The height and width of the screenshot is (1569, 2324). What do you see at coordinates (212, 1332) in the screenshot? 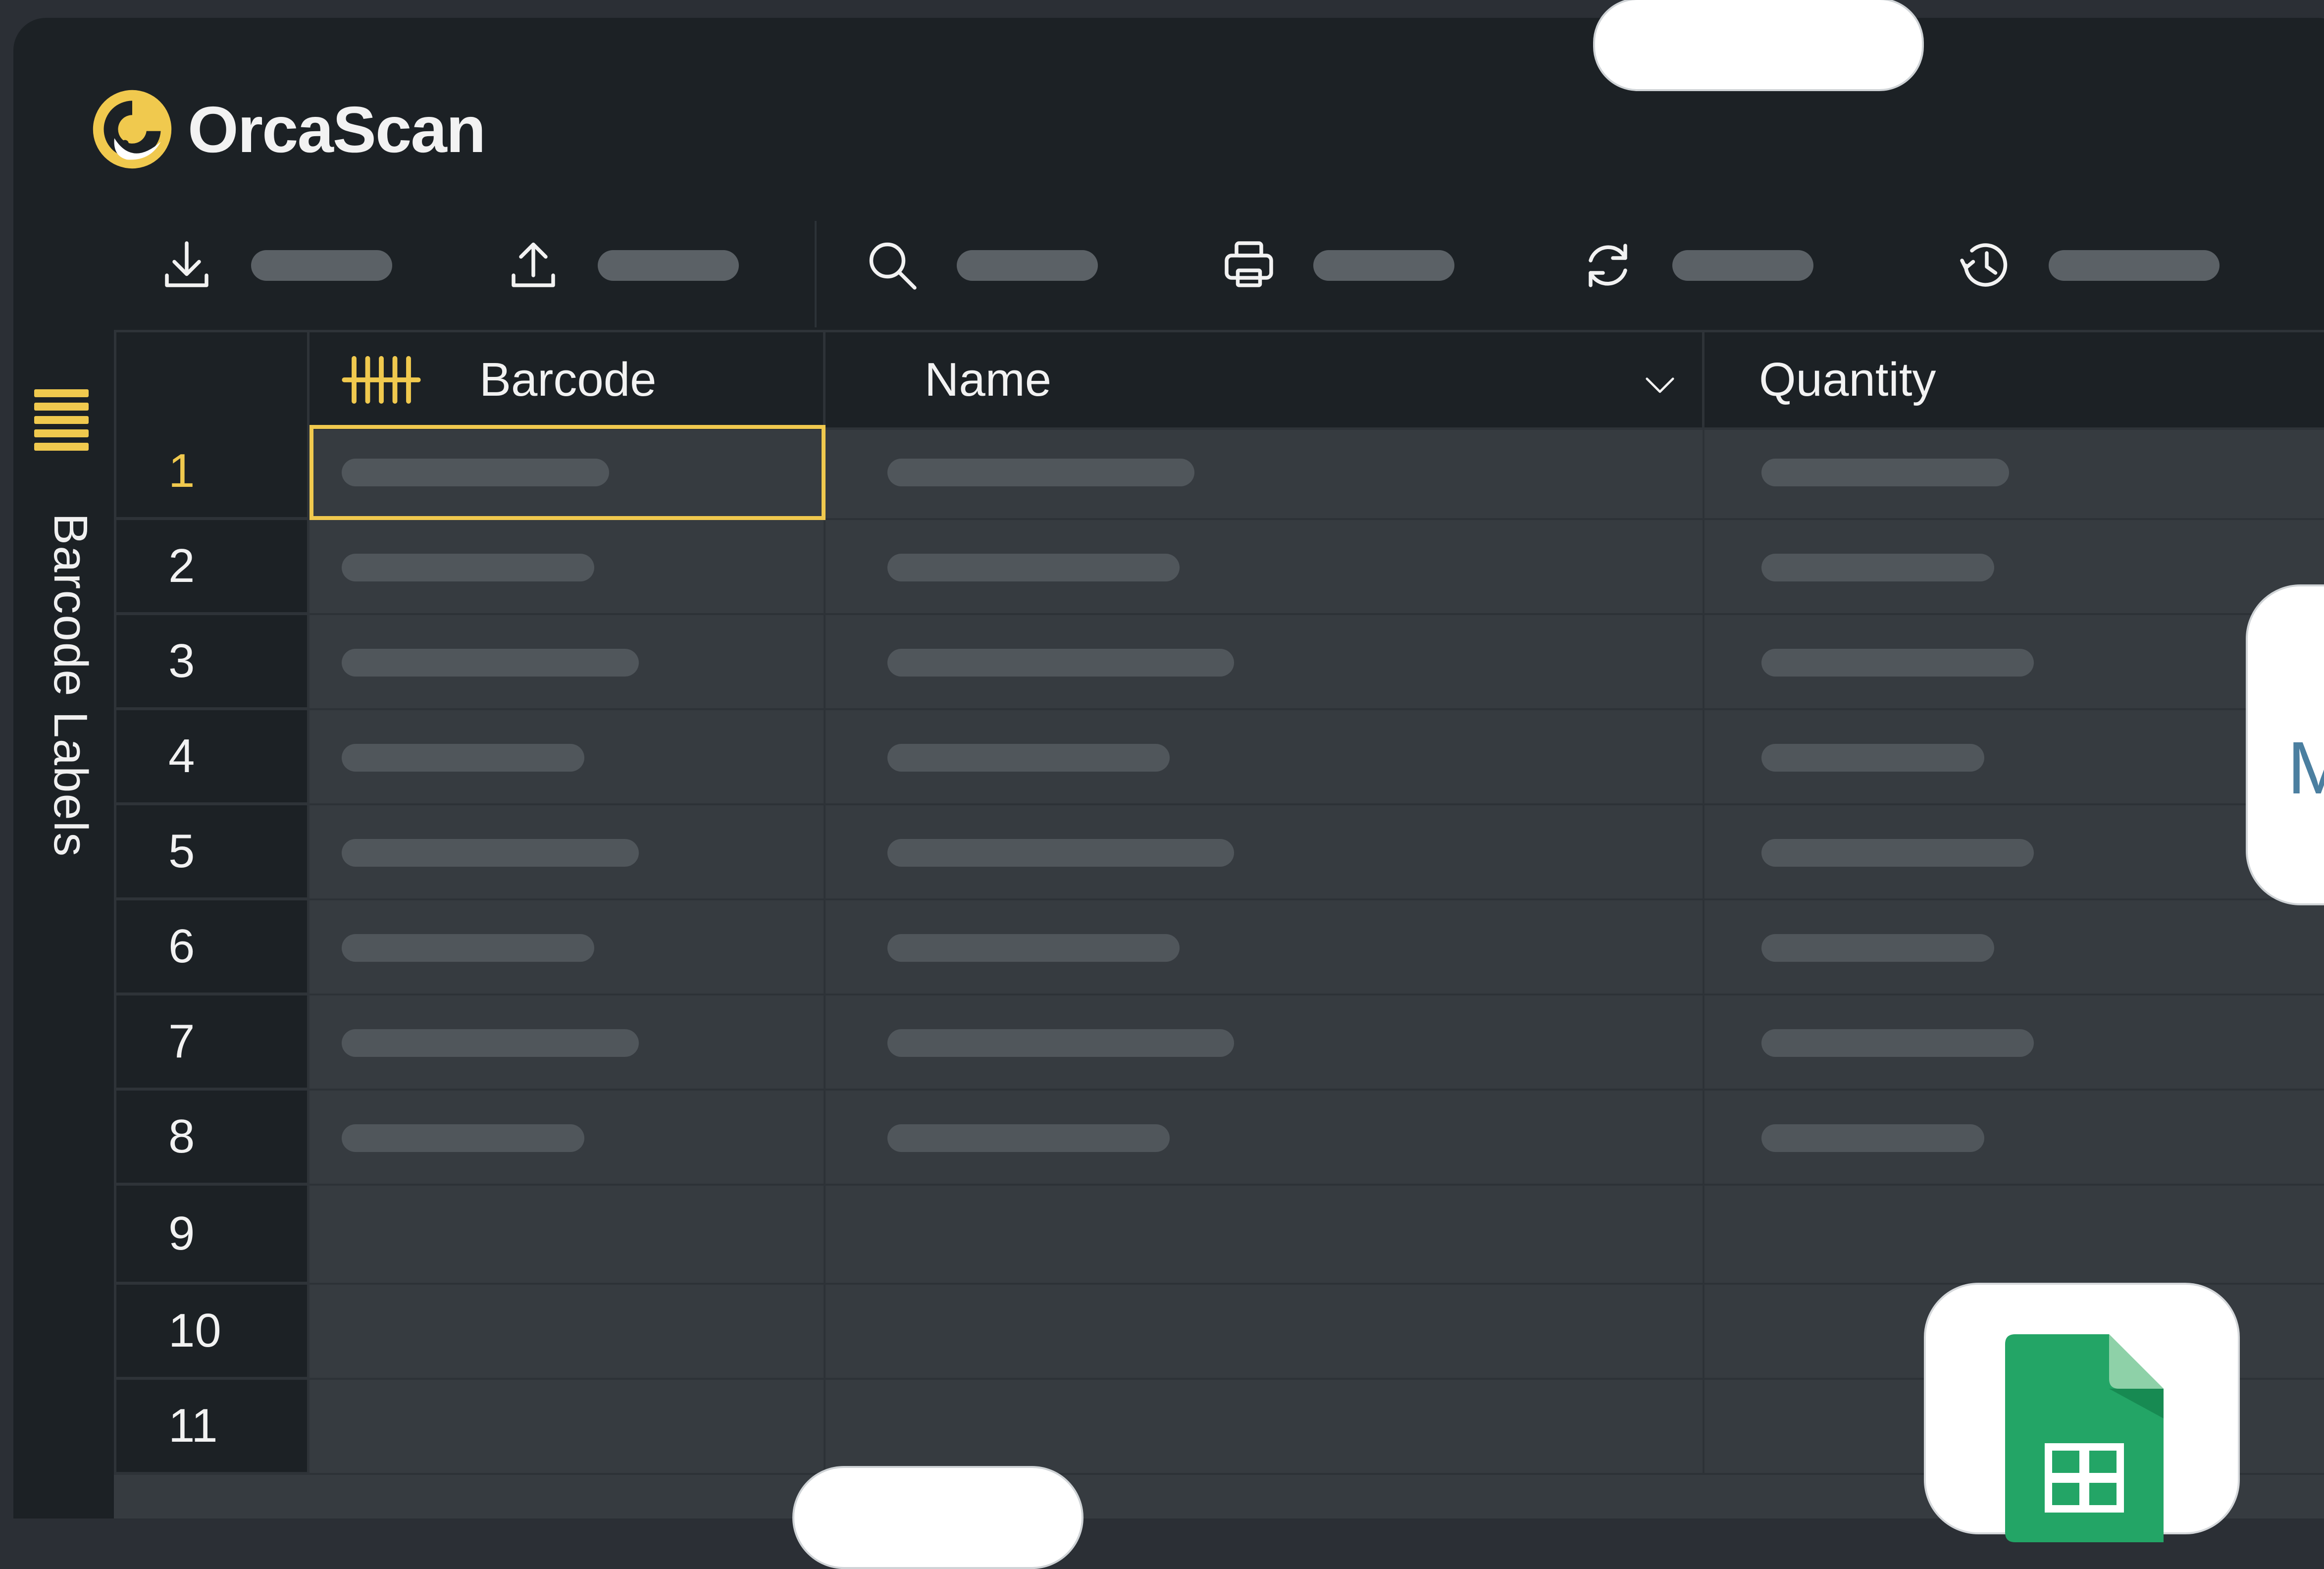
I see `row-number: 10` at bounding box center [212, 1332].